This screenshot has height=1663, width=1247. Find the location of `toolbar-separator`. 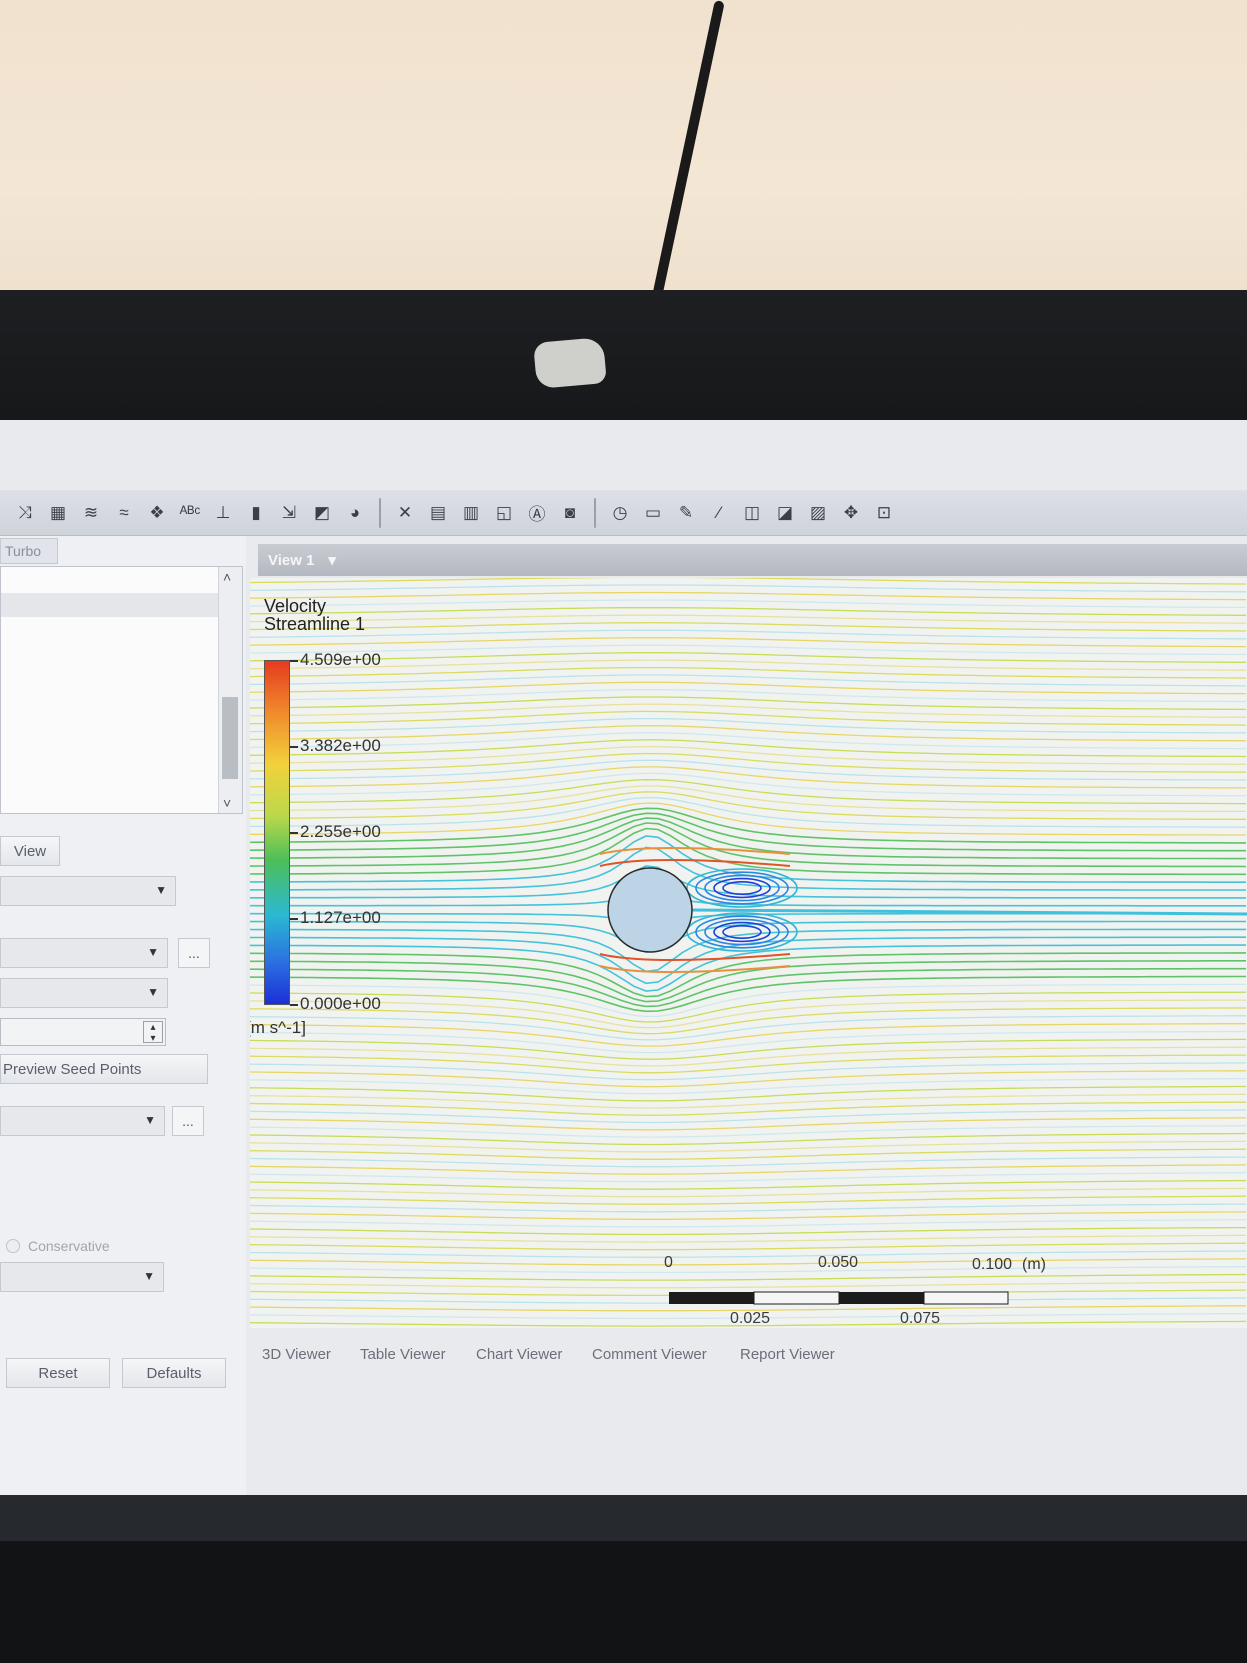

toolbar-separator is located at coordinates (595, 512).